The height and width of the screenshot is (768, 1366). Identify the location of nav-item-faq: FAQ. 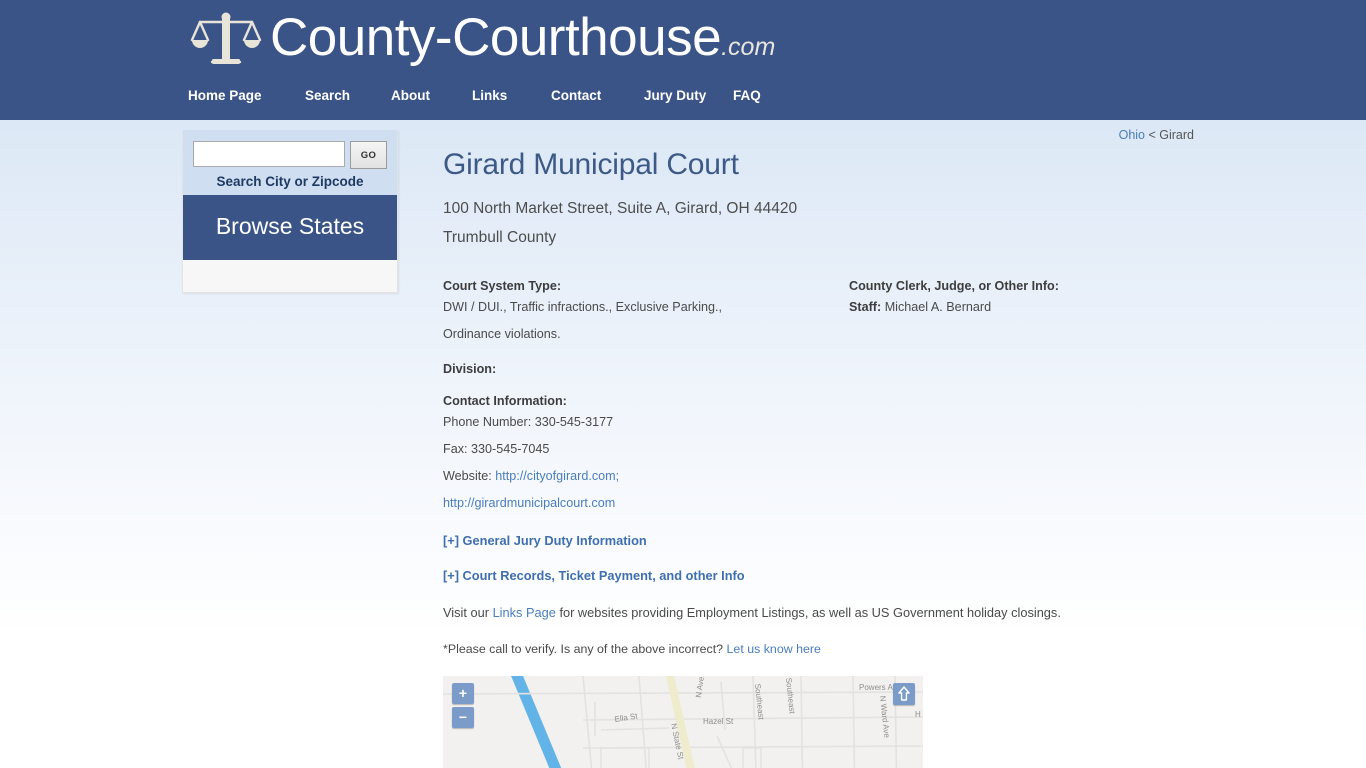
(763, 95).